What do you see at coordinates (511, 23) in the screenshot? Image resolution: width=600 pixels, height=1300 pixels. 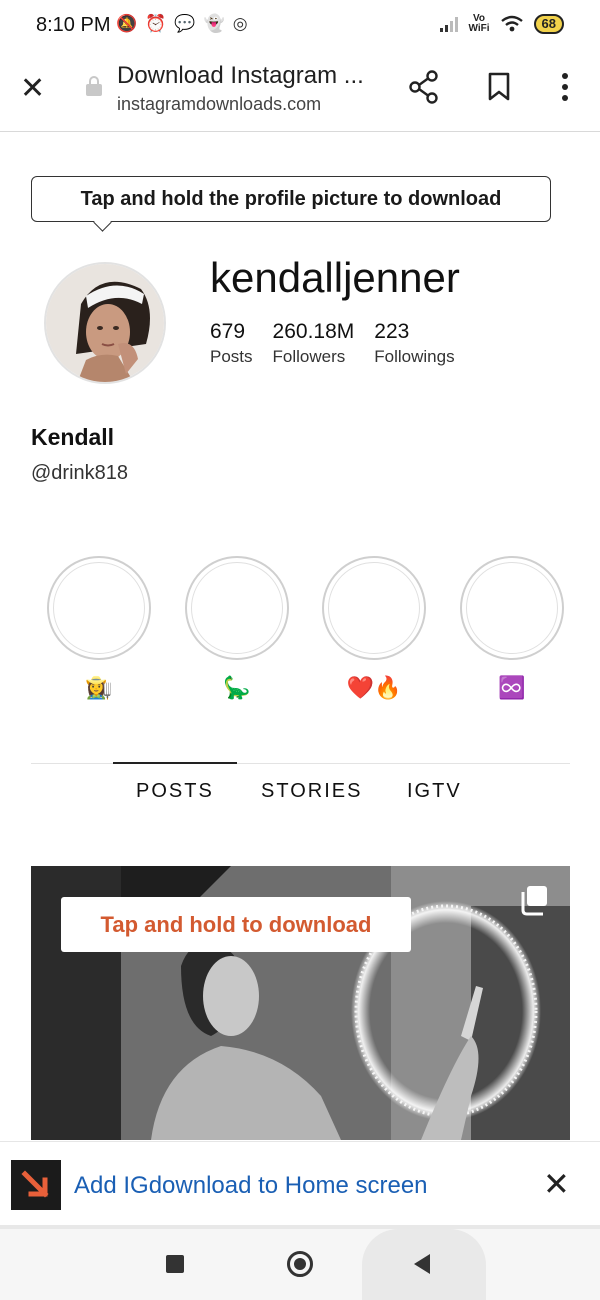 I see `wifi-icon` at bounding box center [511, 23].